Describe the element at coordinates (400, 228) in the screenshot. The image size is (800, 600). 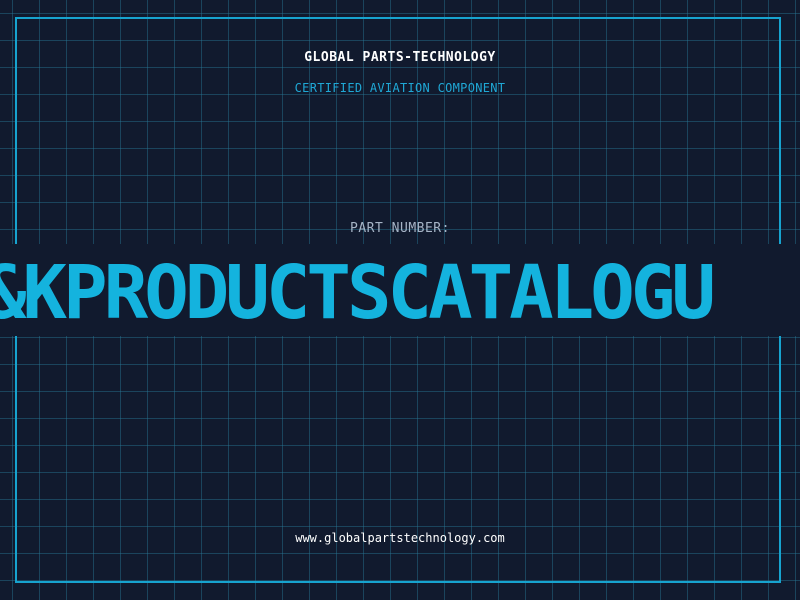
I see `part-number-label: PART NUMBER:` at that location.